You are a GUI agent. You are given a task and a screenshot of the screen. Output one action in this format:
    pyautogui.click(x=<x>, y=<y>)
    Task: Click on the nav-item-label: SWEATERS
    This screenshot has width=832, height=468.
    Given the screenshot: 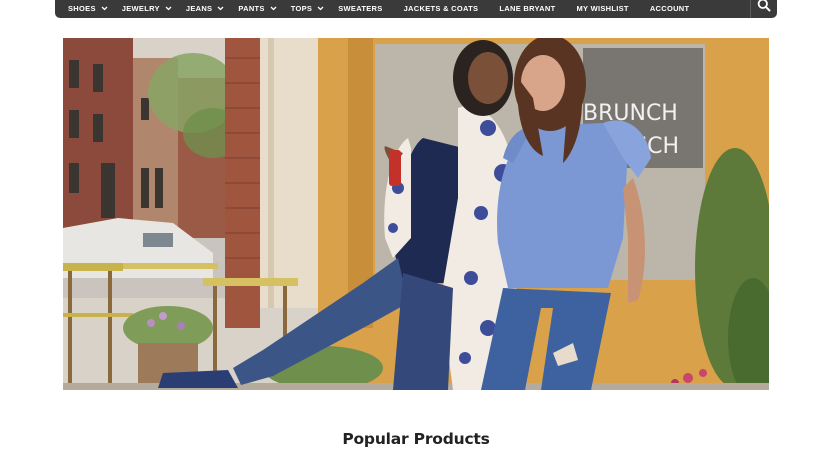 What is the action you would take?
    pyautogui.click(x=360, y=8)
    